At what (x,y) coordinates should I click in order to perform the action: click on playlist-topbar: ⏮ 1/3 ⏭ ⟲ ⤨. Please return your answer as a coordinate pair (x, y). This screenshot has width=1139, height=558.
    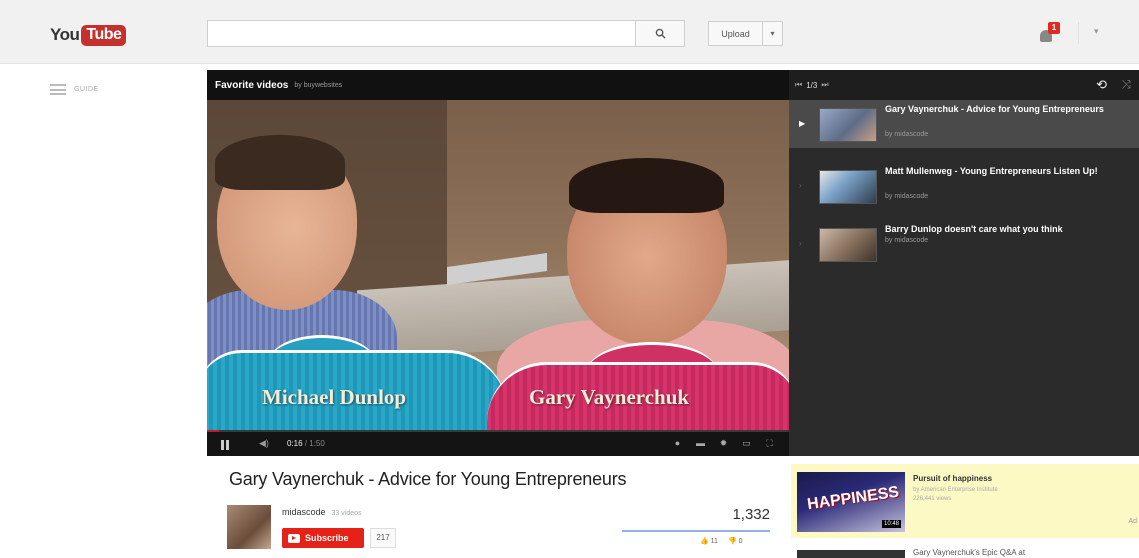
    Looking at the image, I should click on (964, 85).